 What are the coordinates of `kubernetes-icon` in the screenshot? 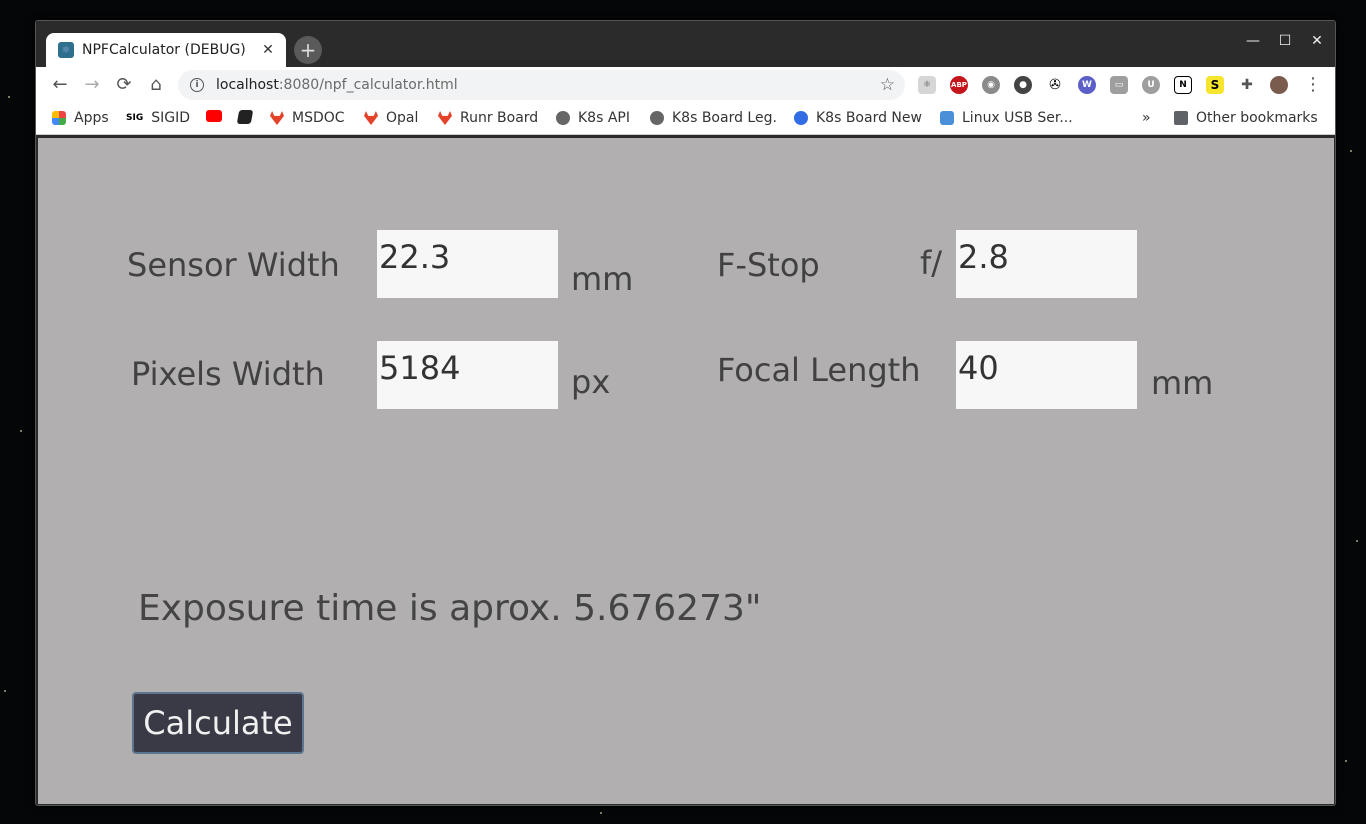 It's located at (801, 118).